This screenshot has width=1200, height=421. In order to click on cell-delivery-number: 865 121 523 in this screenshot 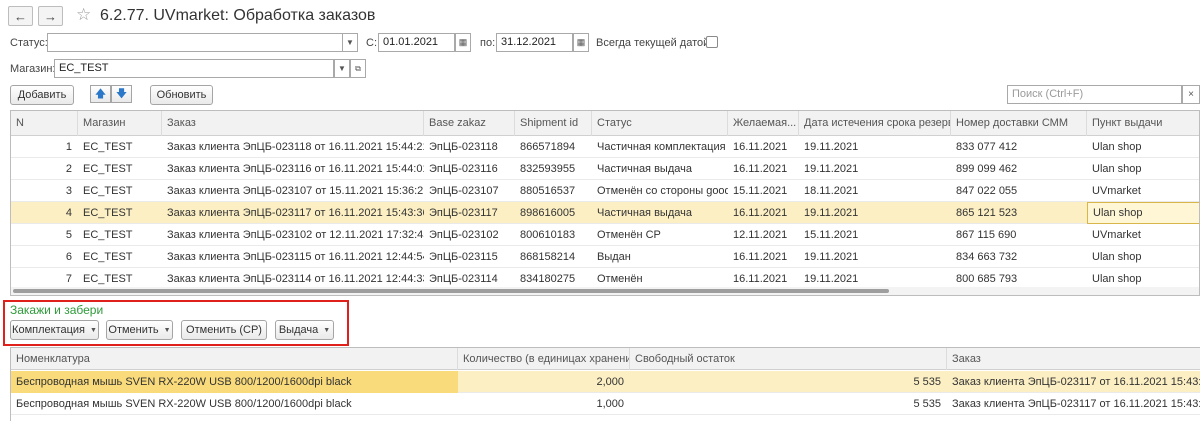, I will do `click(987, 213)`.